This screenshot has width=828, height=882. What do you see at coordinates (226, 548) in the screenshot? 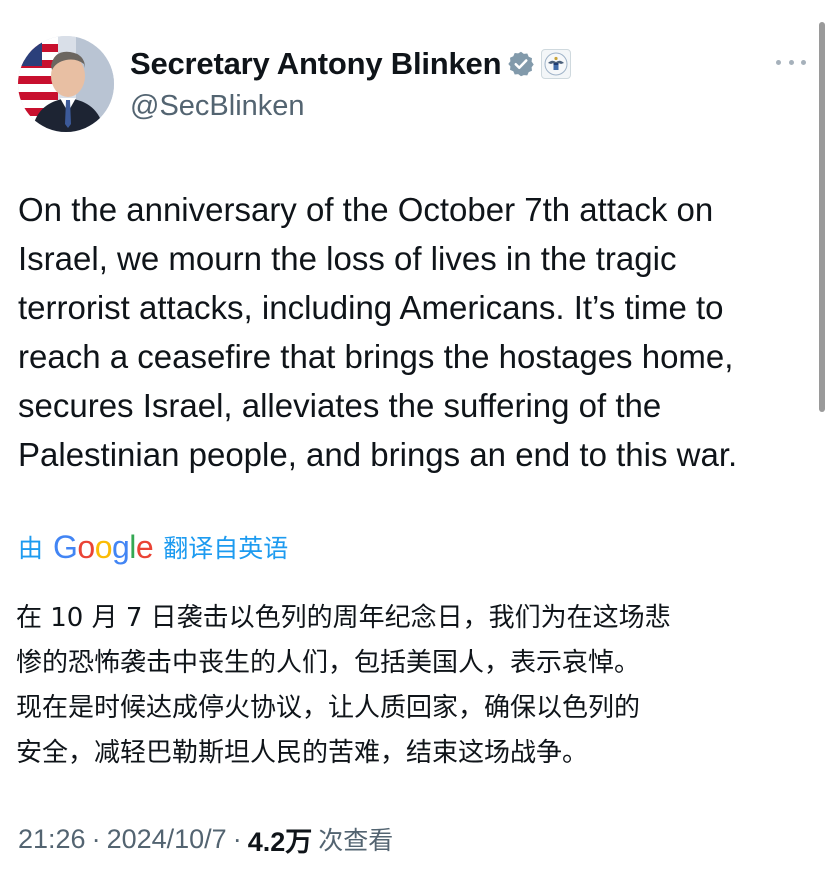
I see `translated-from-label: 翻译自英语` at bounding box center [226, 548].